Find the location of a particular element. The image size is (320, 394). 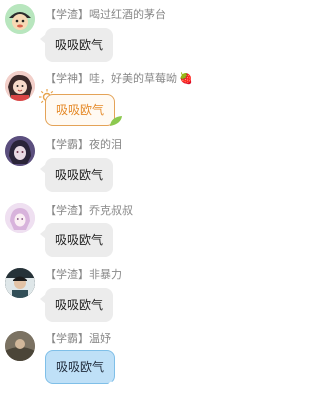

chat-message: 【学渣】喝过红酒的茅台 吸吸欧气 is located at coordinates (125, 33).